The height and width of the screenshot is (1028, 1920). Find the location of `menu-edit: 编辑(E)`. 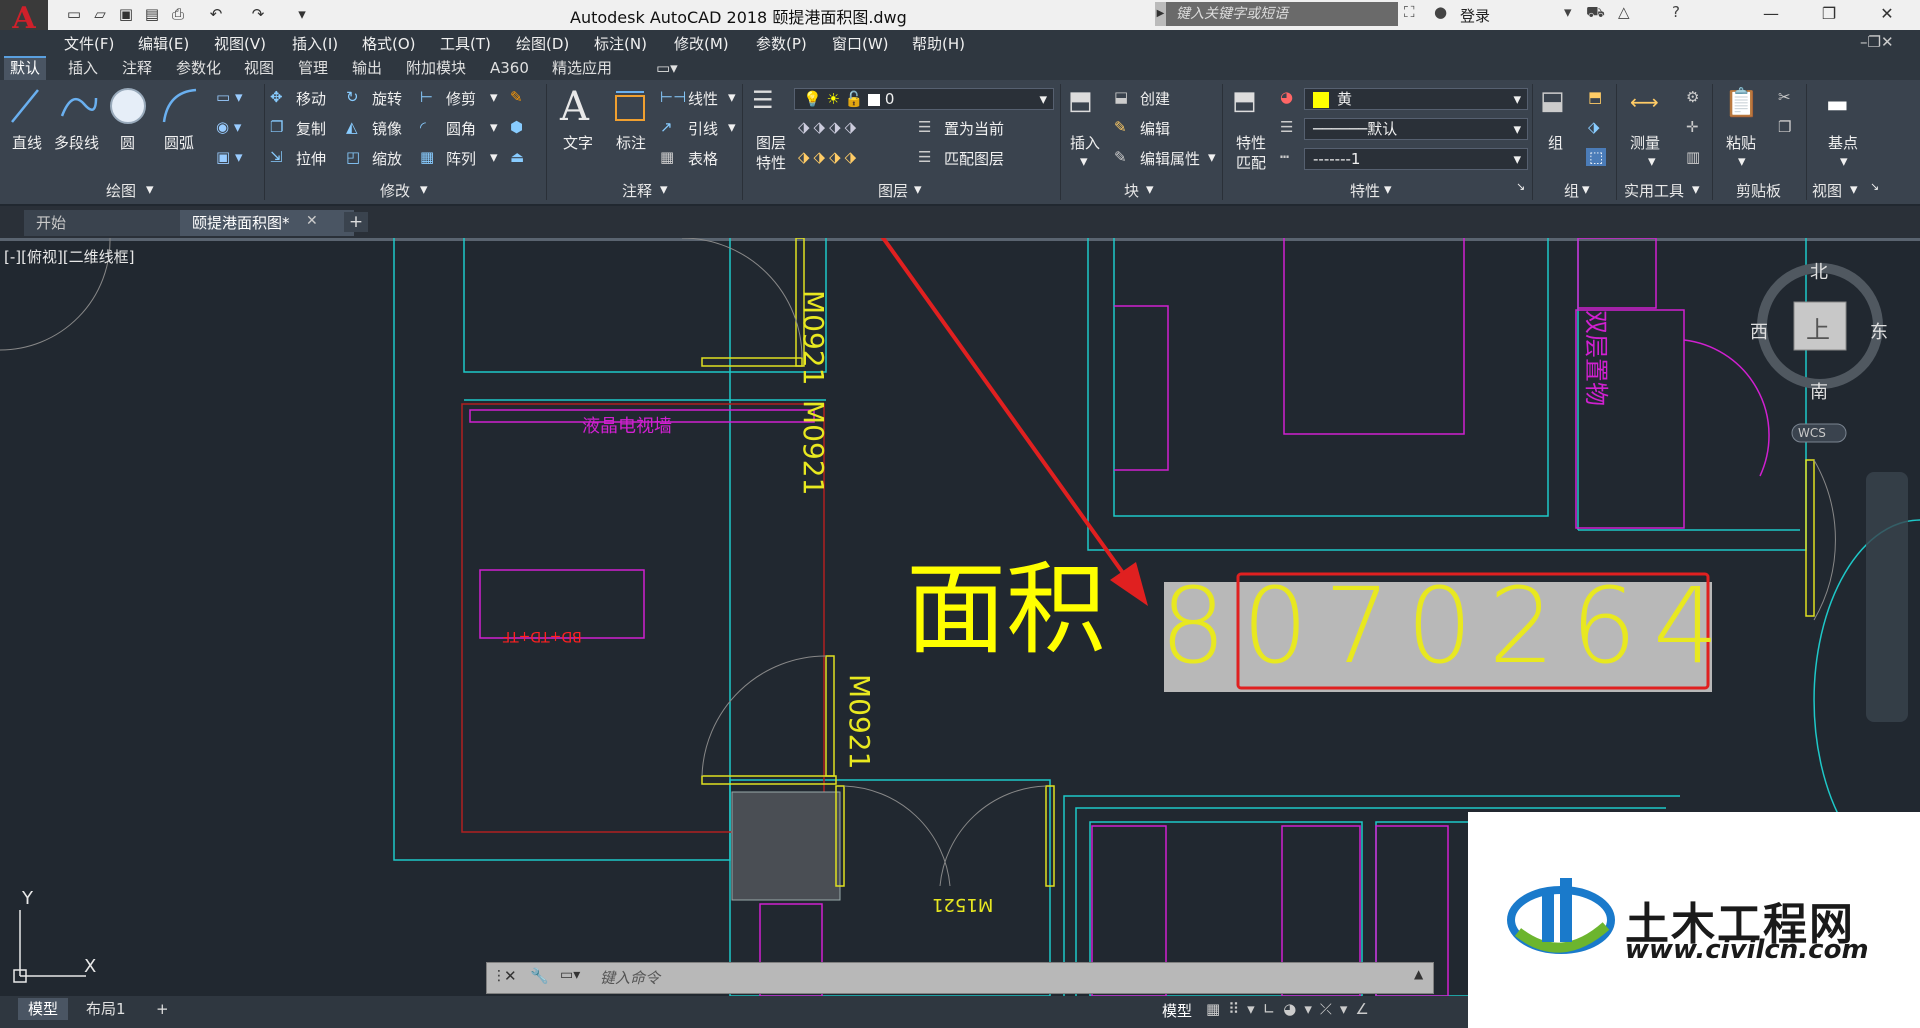

menu-edit: 编辑(E) is located at coordinates (163, 43).